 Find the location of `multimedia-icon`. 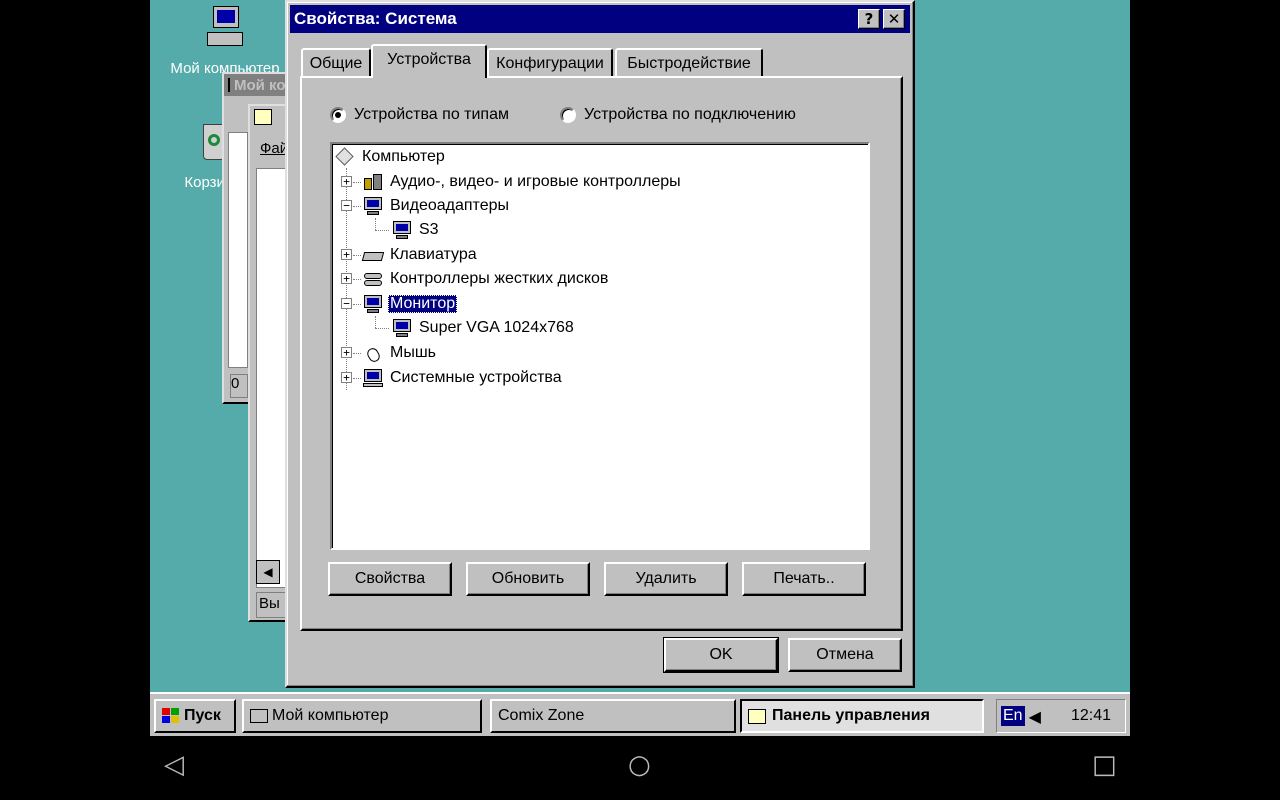

multimedia-icon is located at coordinates (373, 182).